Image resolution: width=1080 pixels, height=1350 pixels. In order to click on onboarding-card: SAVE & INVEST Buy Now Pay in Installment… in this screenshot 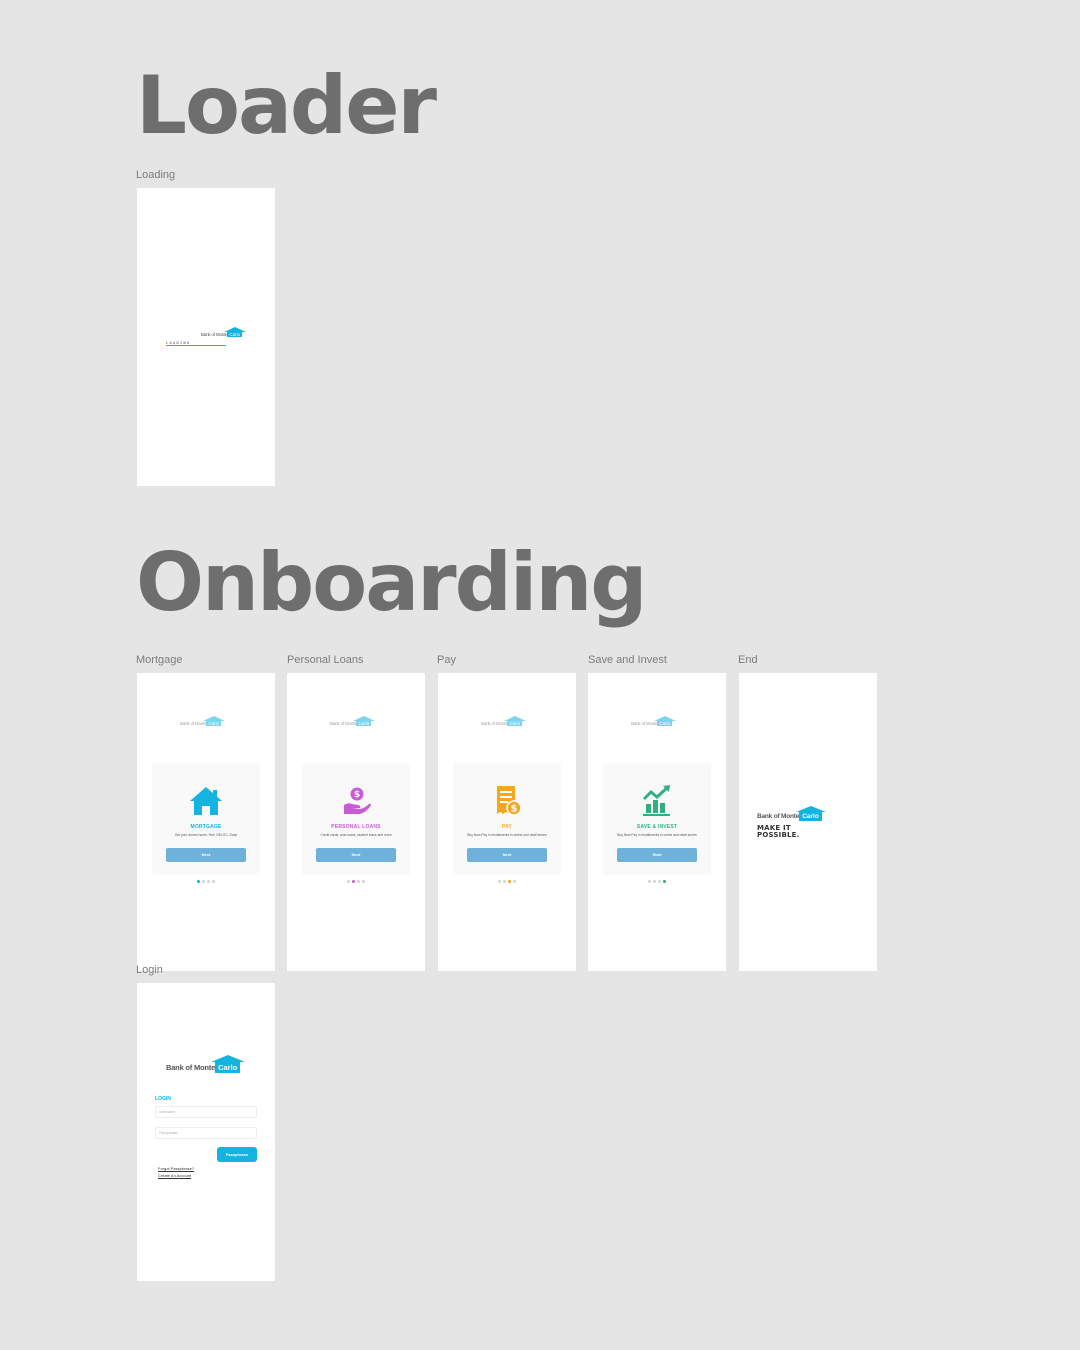, I will do `click(657, 819)`.